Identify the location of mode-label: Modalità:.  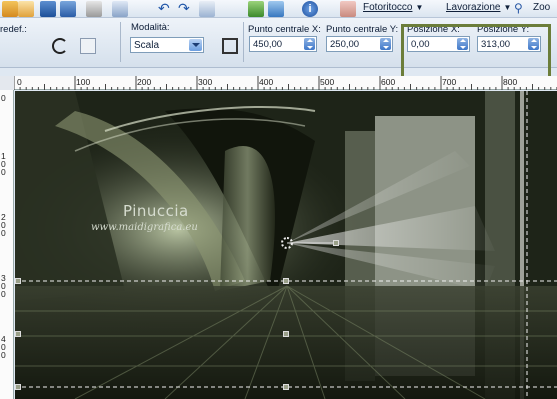
(150, 27).